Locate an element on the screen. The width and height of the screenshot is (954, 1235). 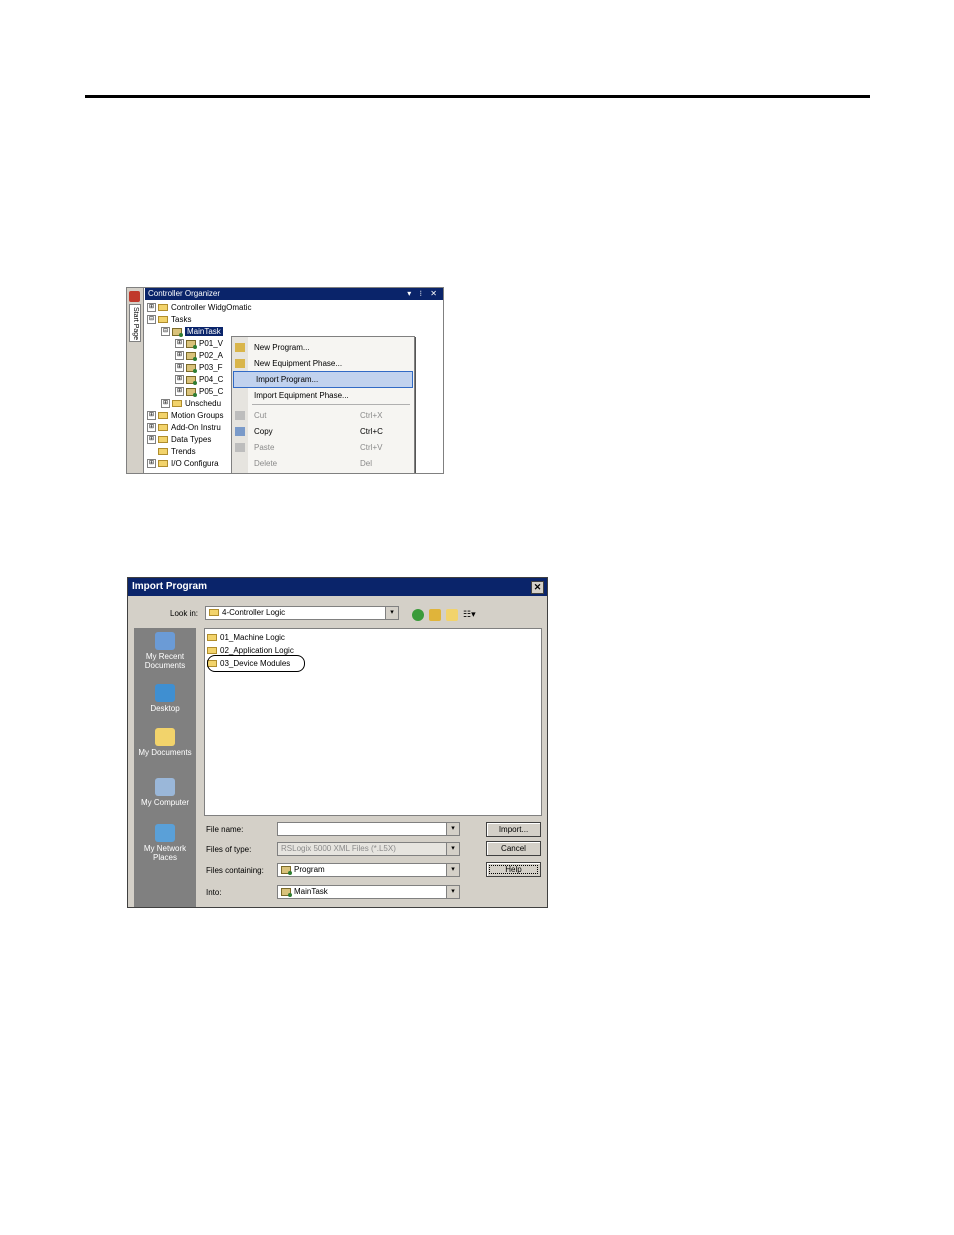
files-containing-value: Program is located at coordinates (309, 869).